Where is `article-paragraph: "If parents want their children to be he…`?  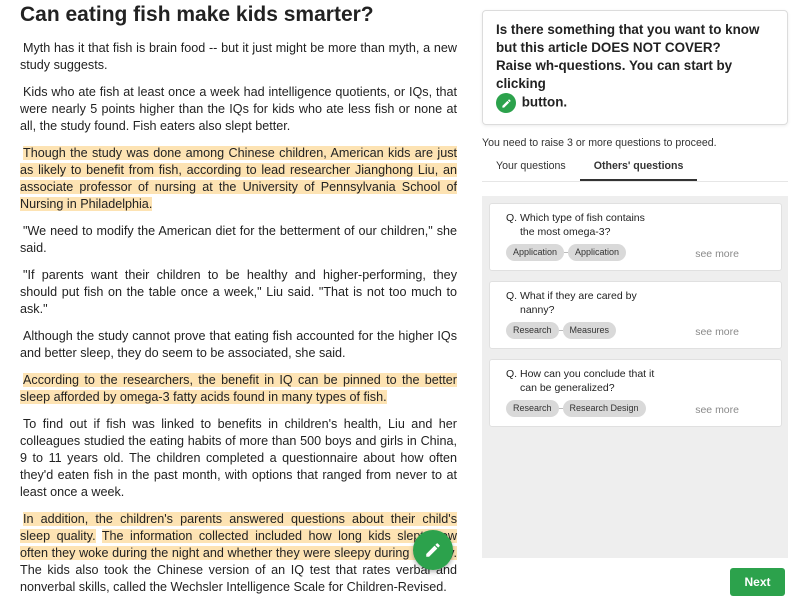
article-paragraph: "If parents want their children to be he… is located at coordinates (238, 292).